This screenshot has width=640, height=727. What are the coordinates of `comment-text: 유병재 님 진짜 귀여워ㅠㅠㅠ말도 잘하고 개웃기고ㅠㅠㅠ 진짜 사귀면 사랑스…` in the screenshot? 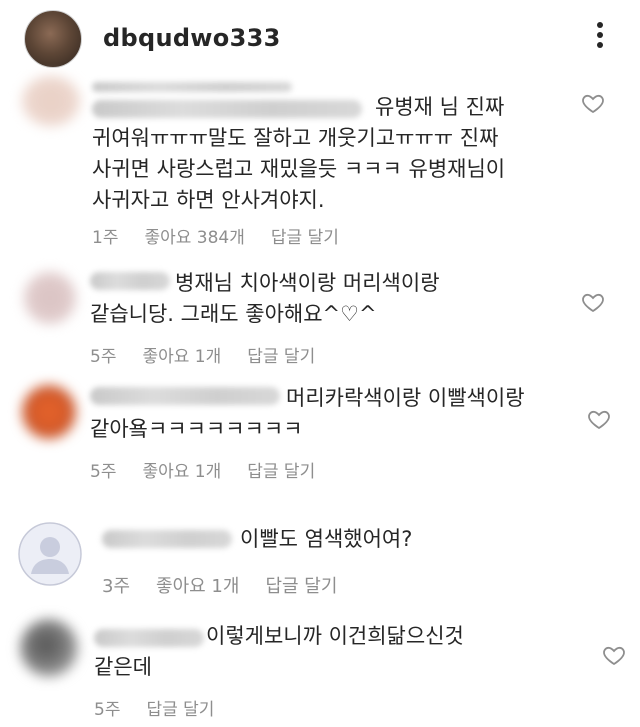 It's located at (299, 153).